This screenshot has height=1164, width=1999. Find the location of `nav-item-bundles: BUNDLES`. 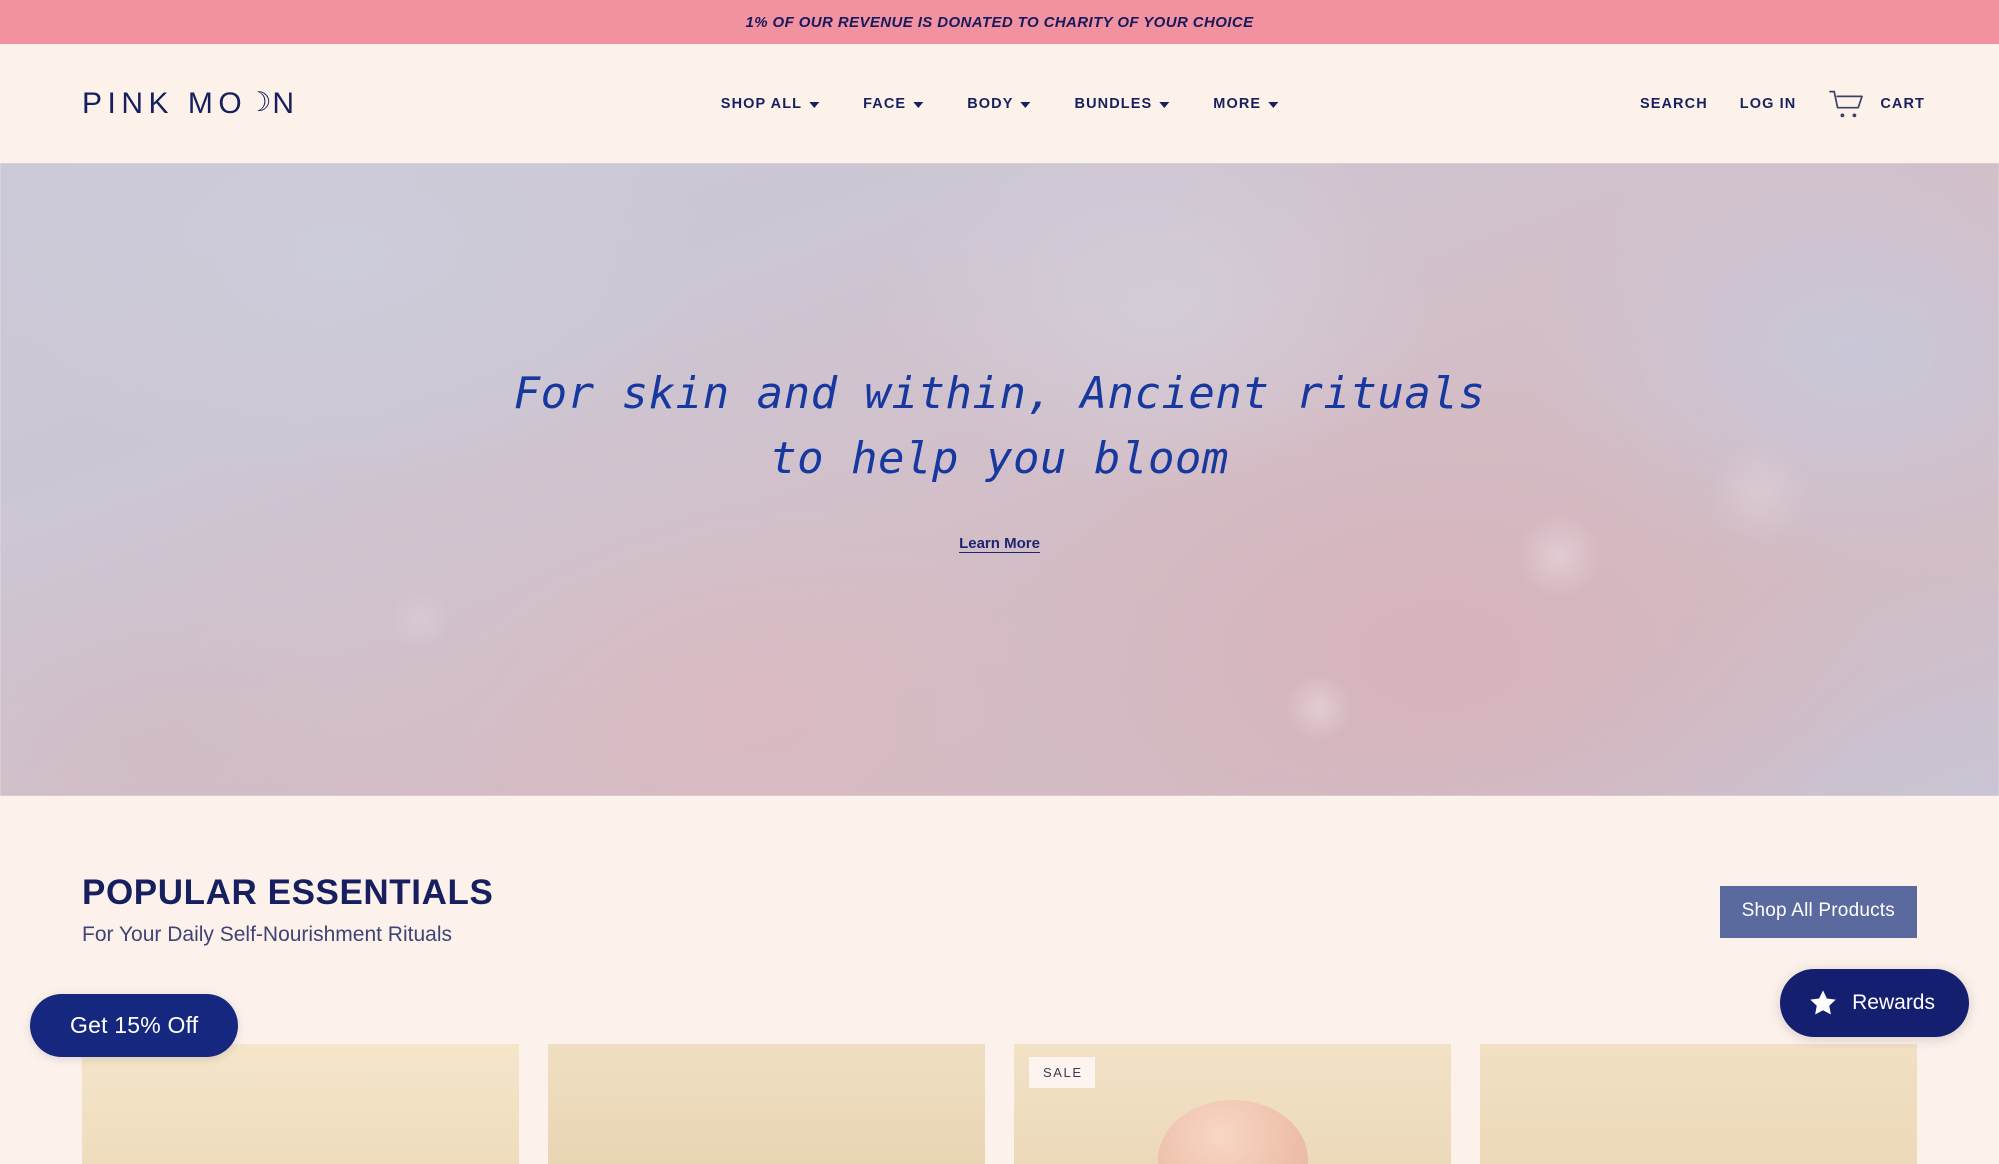

nav-item-bundles: BUNDLES is located at coordinates (1121, 104).